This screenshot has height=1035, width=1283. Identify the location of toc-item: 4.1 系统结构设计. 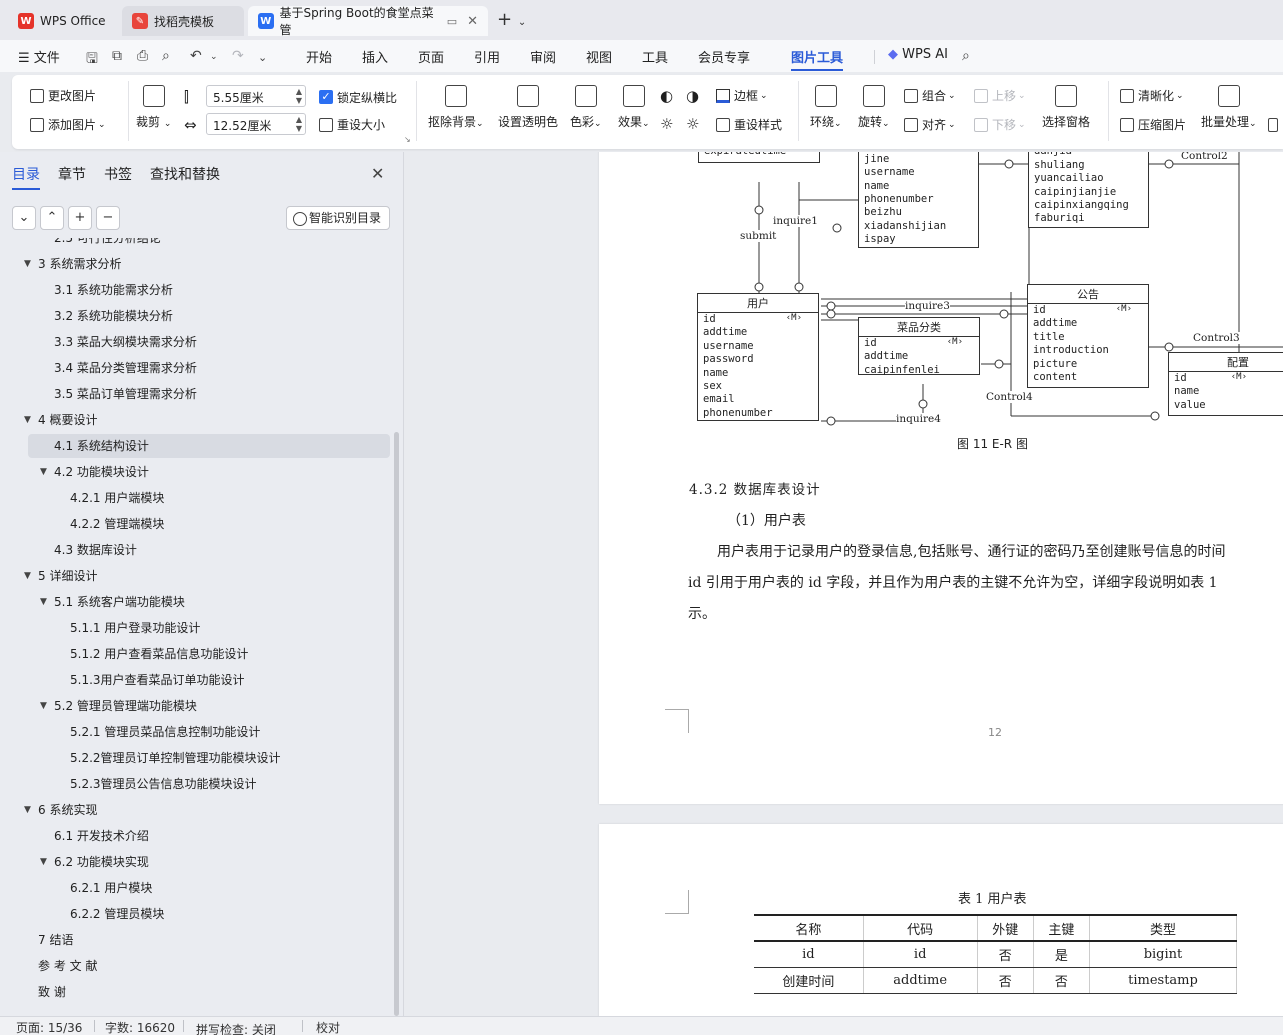
(209, 446).